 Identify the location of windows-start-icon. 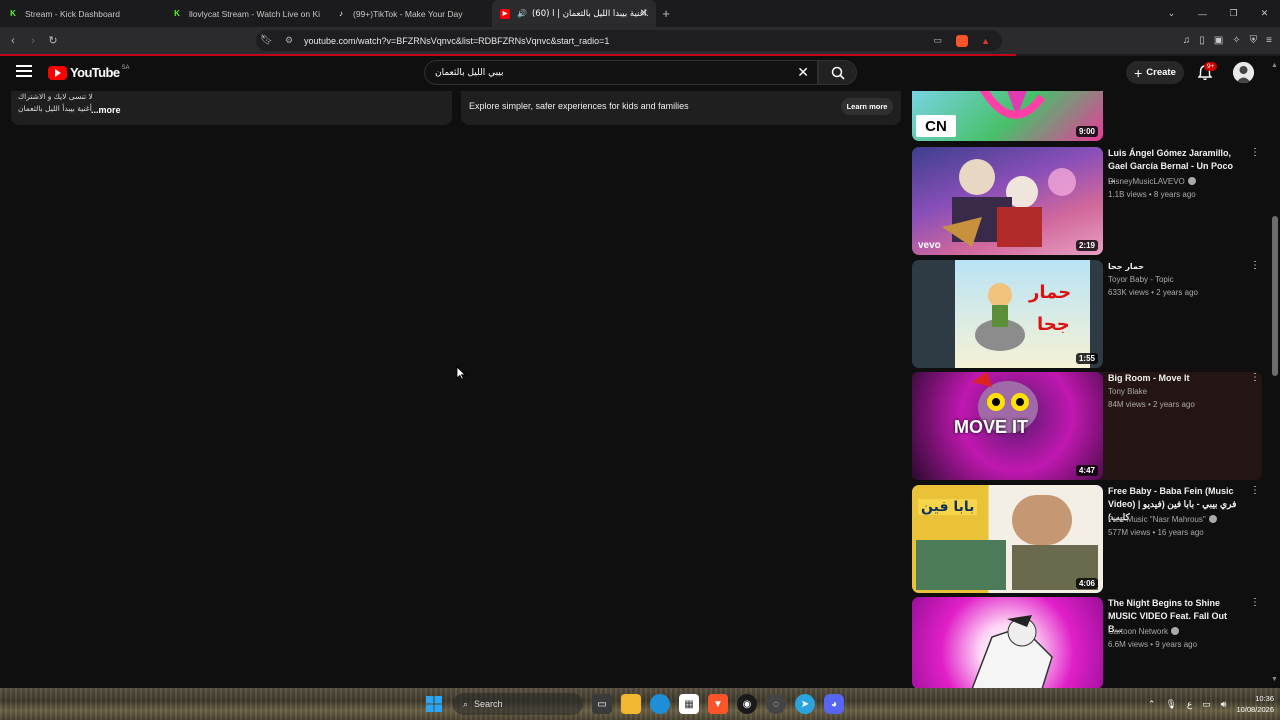
(434, 704).